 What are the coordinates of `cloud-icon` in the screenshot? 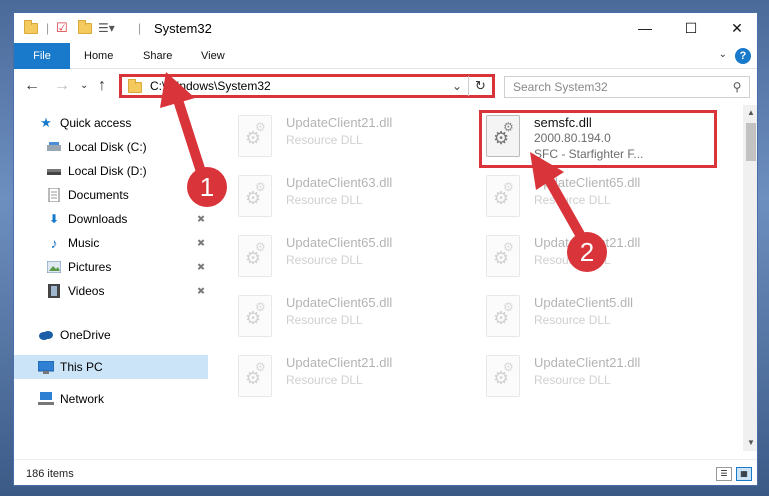 It's located at (46, 335).